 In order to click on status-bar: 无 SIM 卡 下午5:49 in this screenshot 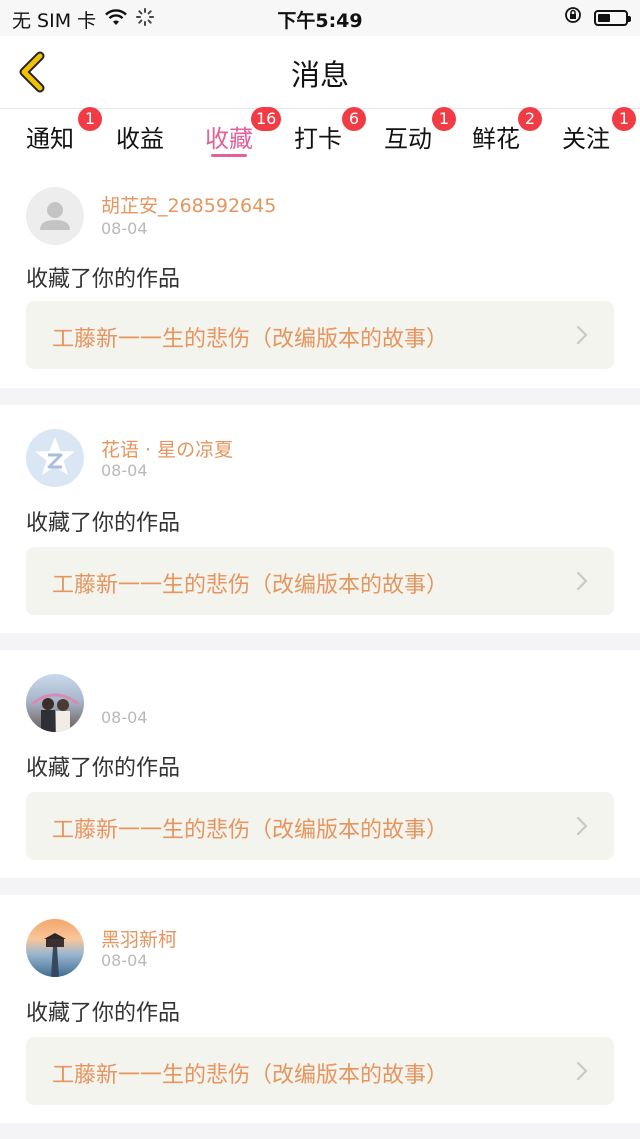, I will do `click(320, 18)`.